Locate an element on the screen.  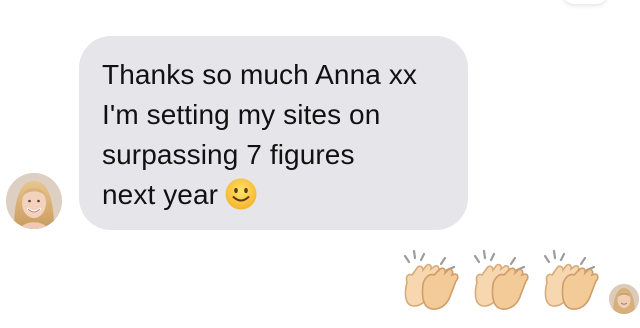
slightly-smiling-face-emoji is located at coordinates (241, 194).